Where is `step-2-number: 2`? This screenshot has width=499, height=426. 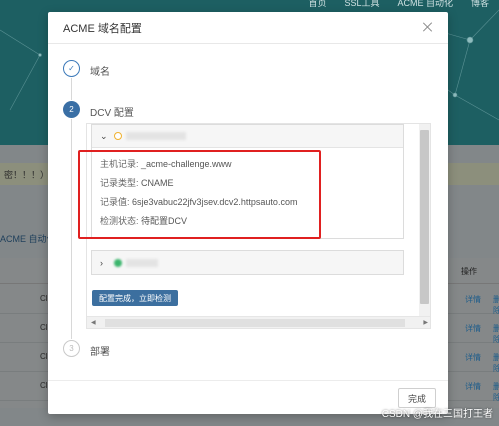
step-2-number: 2 is located at coordinates (71, 109).